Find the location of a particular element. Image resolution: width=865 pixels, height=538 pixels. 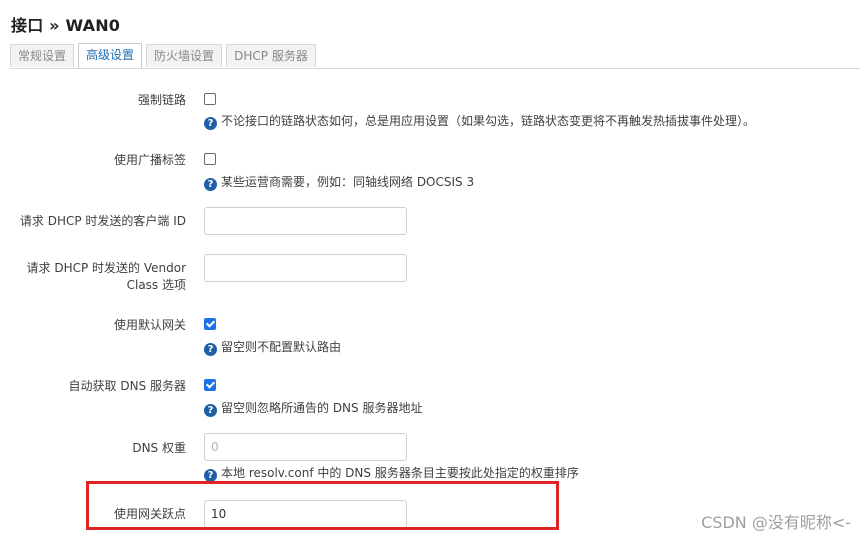

broadcast-flag-help: ? 某些运营商需要，例如：同轴线网络 DOCSIS 3 is located at coordinates (339, 182).